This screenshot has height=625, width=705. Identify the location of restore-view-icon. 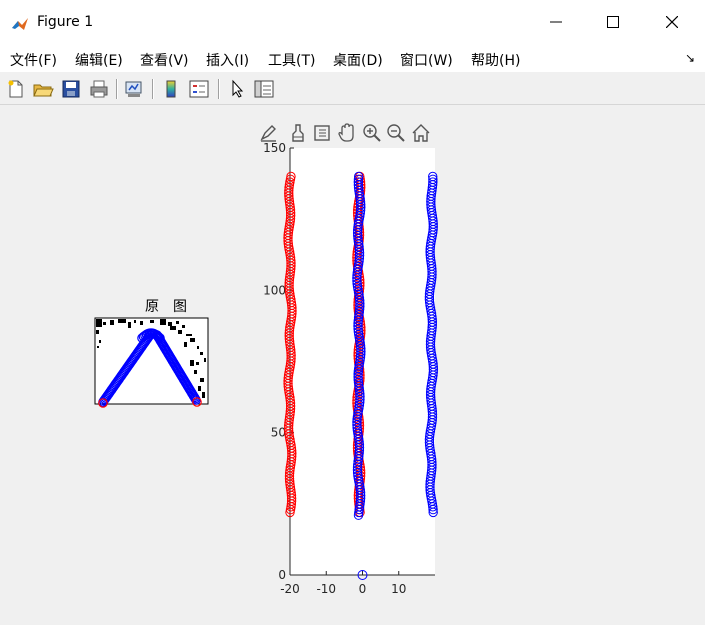
(322, 133).